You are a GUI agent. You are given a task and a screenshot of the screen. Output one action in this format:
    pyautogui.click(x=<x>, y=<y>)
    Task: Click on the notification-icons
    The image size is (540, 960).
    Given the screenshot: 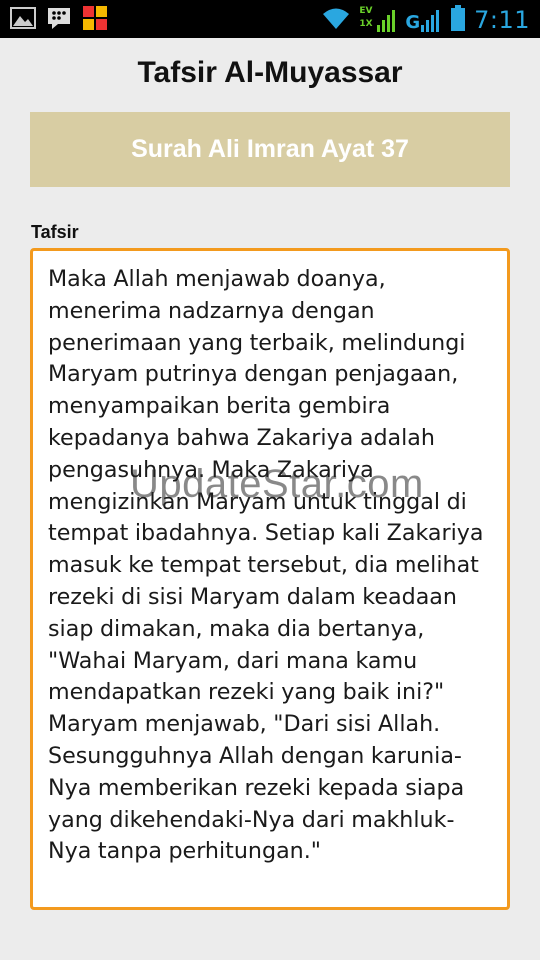 What is the action you would take?
    pyautogui.click(x=59, y=20)
    